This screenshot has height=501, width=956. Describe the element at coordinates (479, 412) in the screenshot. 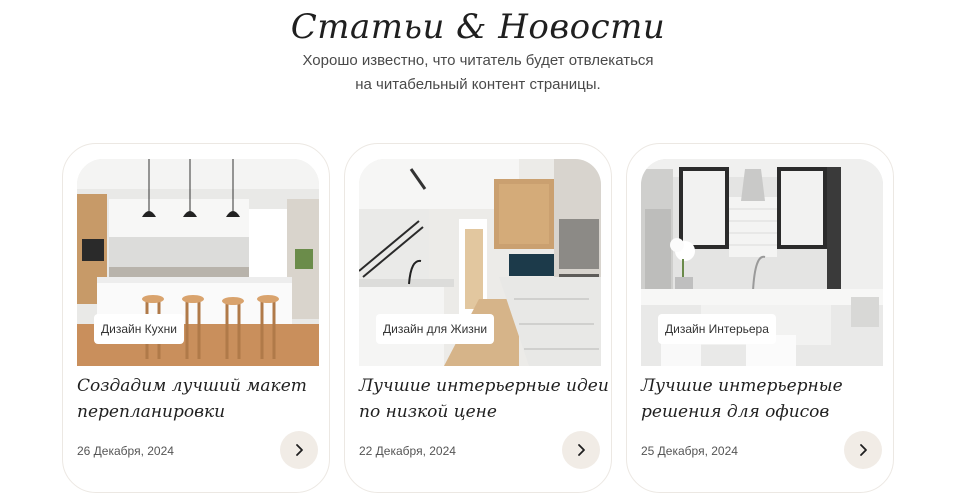

I see `article-title-line-2: по низкой цене` at that location.